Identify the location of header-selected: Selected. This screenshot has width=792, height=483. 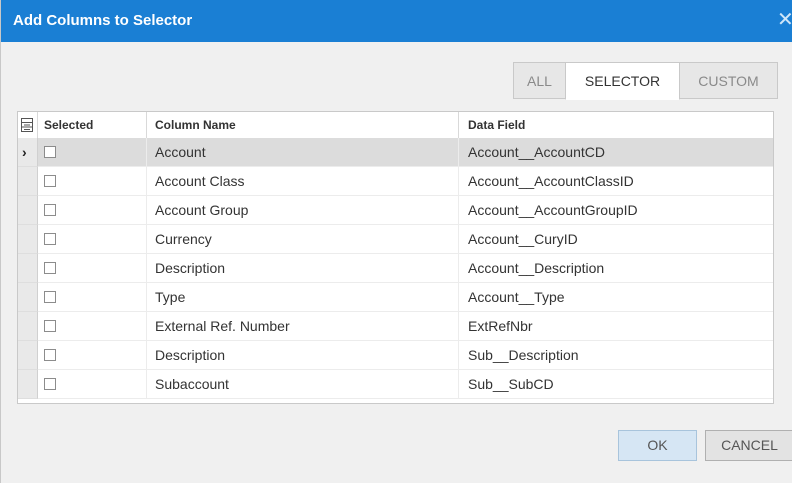
(92, 125).